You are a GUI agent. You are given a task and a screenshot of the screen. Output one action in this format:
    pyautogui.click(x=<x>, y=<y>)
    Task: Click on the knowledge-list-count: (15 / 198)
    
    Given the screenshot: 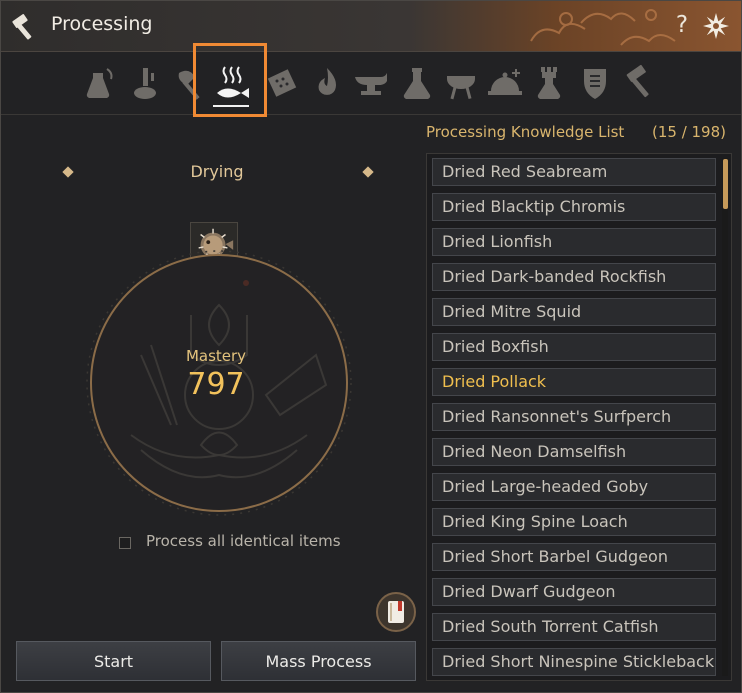 What is the action you would take?
    pyautogui.click(x=688, y=132)
    